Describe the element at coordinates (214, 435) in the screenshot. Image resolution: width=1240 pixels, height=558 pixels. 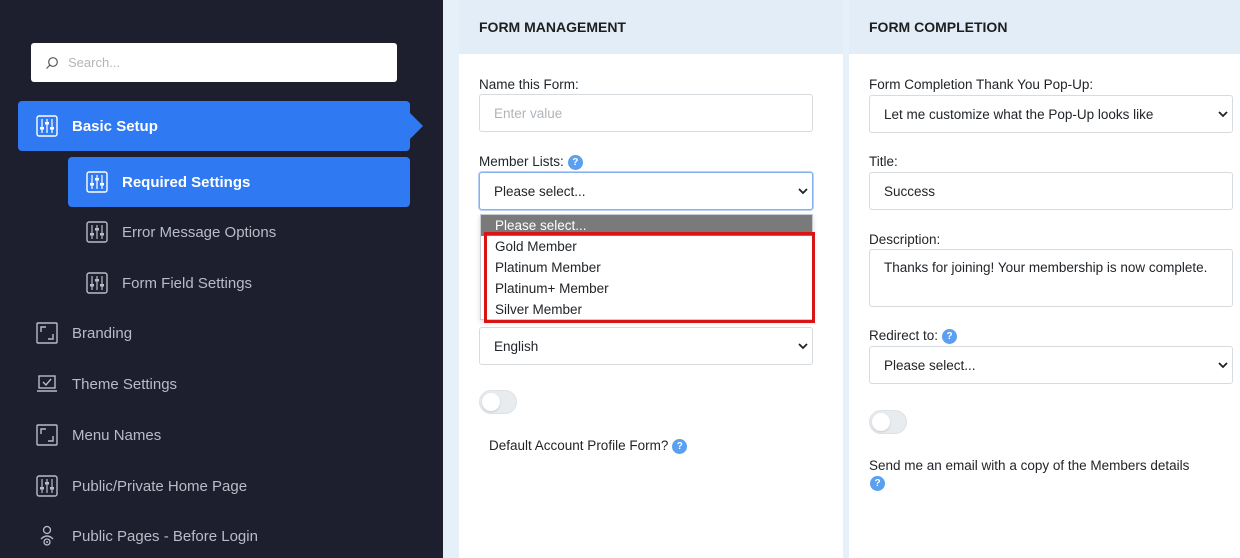
I see `sidebar-item-menu-names: Menu Names` at that location.